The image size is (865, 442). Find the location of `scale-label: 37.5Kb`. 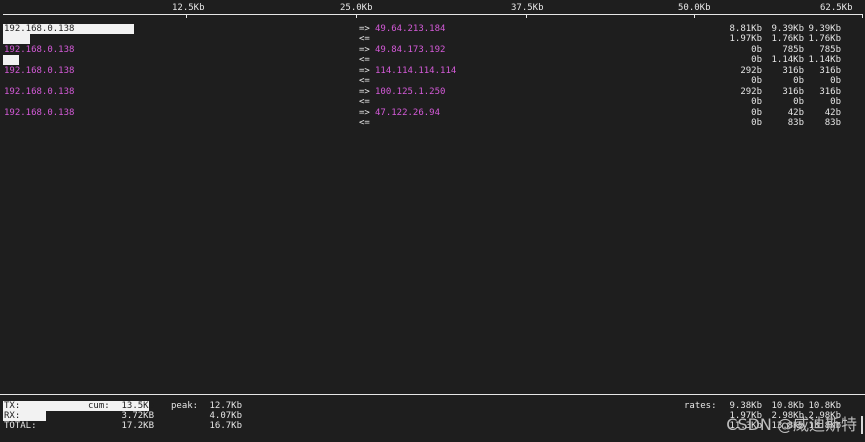

scale-label: 37.5Kb is located at coordinates (527, 8).